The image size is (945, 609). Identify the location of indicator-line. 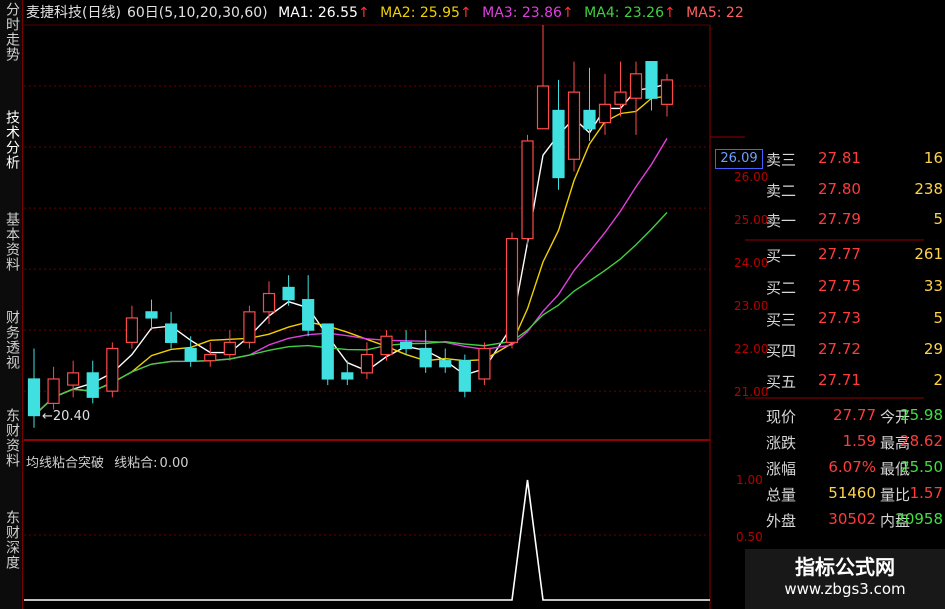
(367, 540).